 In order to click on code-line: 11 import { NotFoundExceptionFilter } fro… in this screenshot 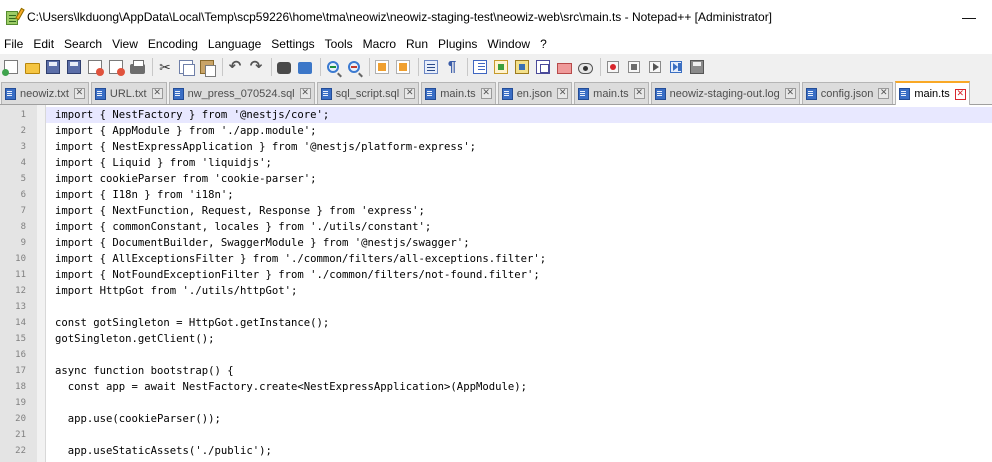, I will do `click(496, 275)`.